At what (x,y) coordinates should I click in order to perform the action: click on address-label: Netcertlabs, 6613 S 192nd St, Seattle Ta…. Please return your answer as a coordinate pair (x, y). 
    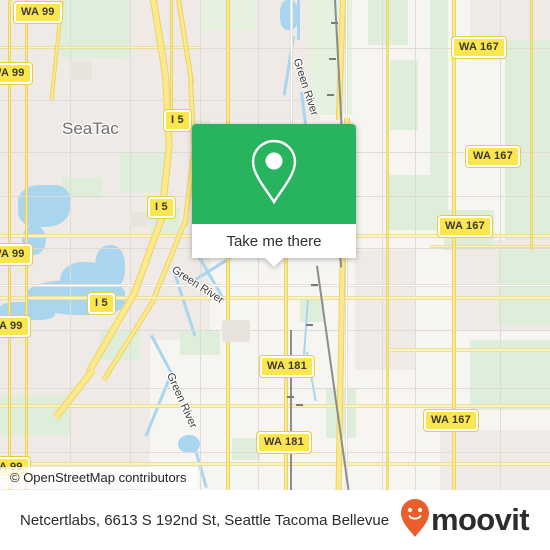
    Looking at the image, I should click on (205, 520).